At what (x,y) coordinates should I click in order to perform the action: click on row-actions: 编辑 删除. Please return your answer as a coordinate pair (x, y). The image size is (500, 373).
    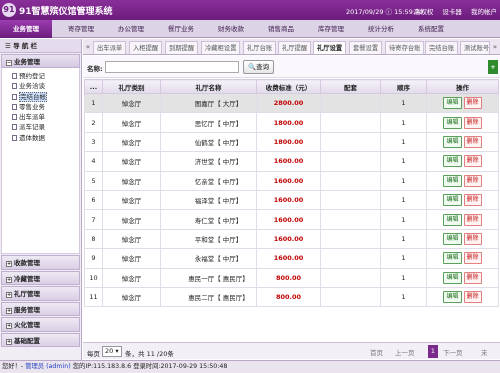
    Looking at the image, I should click on (462, 219).